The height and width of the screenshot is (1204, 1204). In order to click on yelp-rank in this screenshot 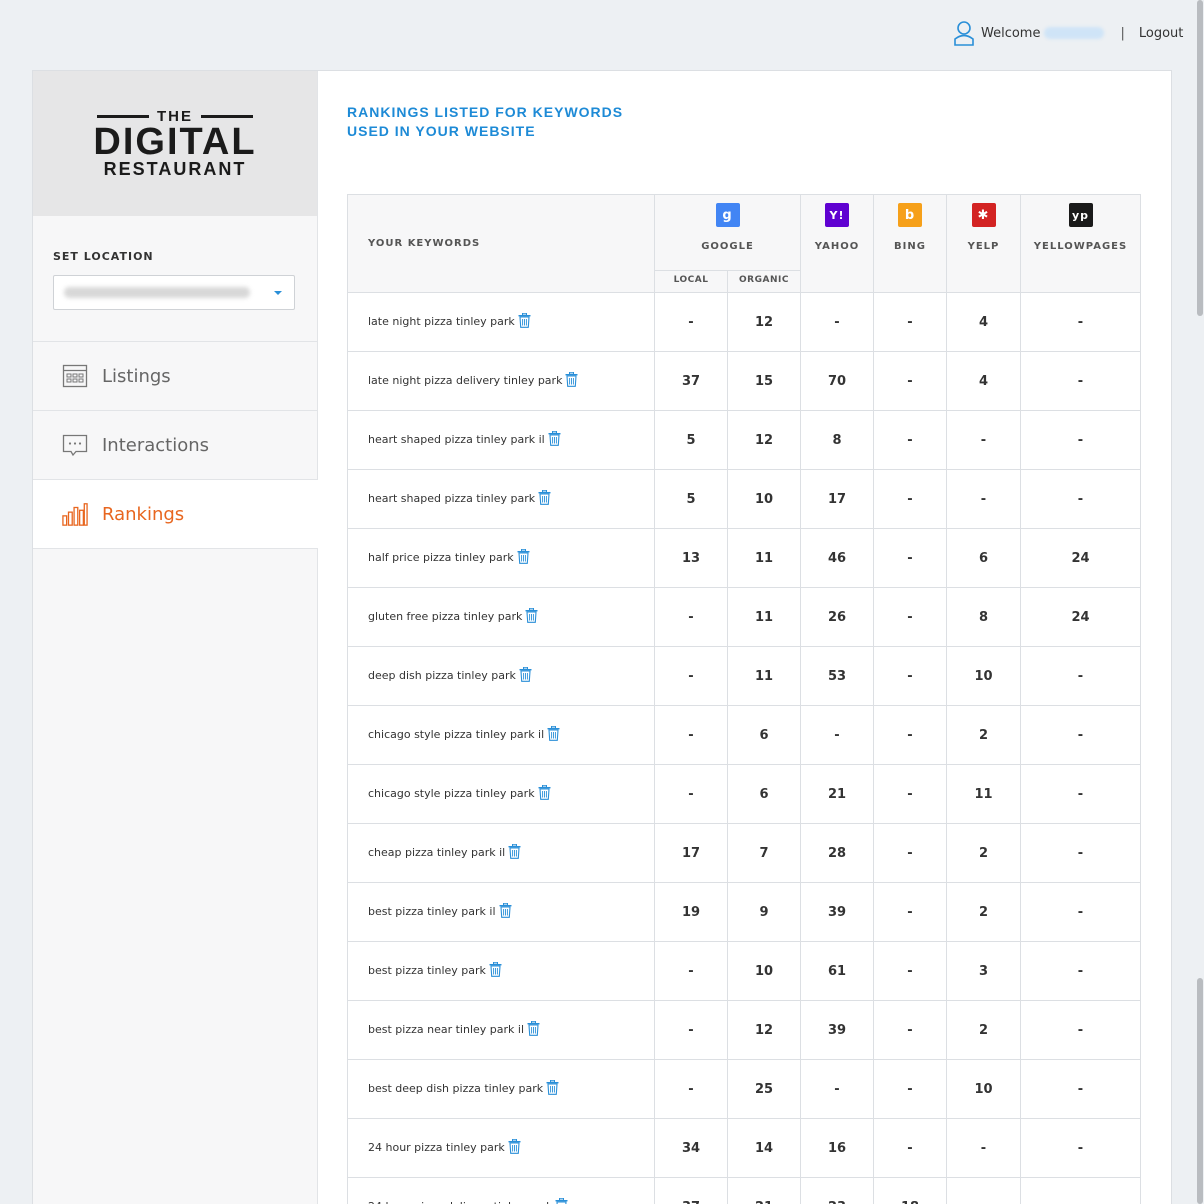, I will do `click(983, 1190)`.